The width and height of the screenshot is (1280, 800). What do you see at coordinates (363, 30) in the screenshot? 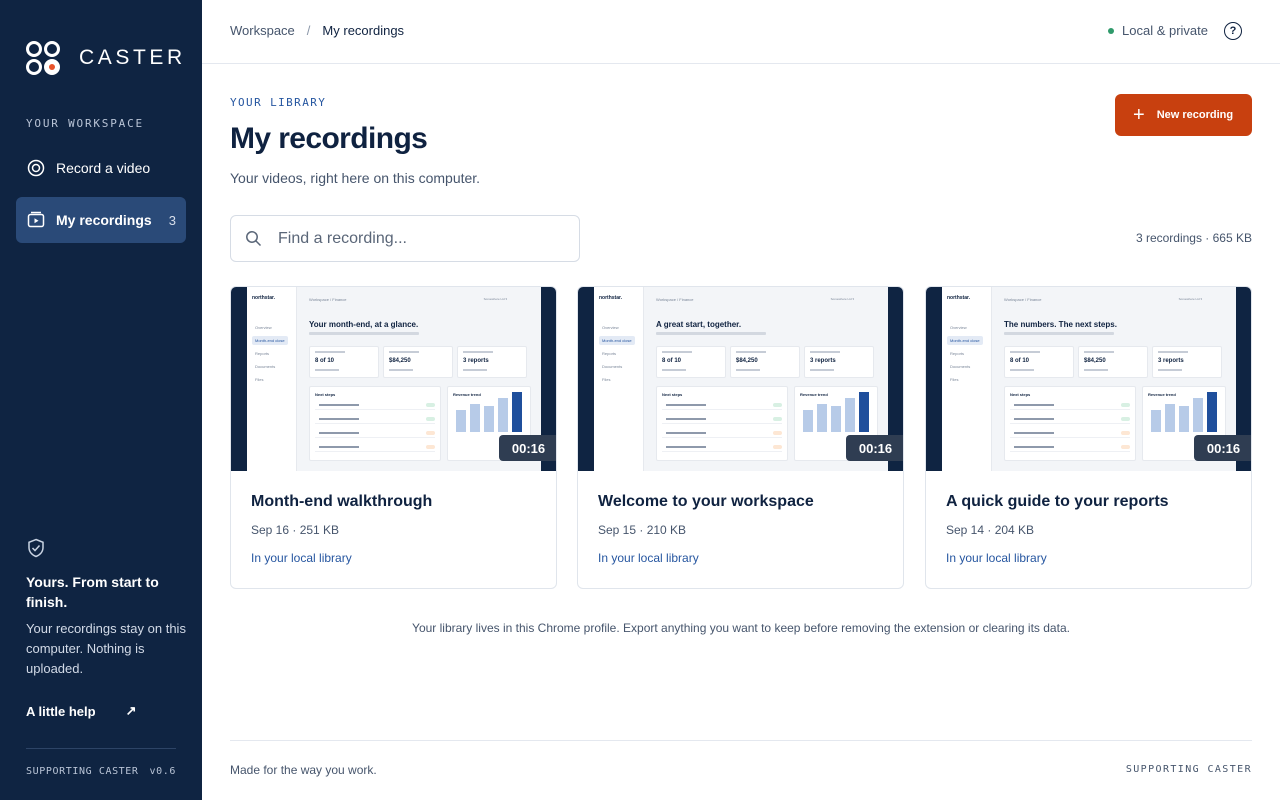
I see `breadcrumb-current: My recordings` at bounding box center [363, 30].